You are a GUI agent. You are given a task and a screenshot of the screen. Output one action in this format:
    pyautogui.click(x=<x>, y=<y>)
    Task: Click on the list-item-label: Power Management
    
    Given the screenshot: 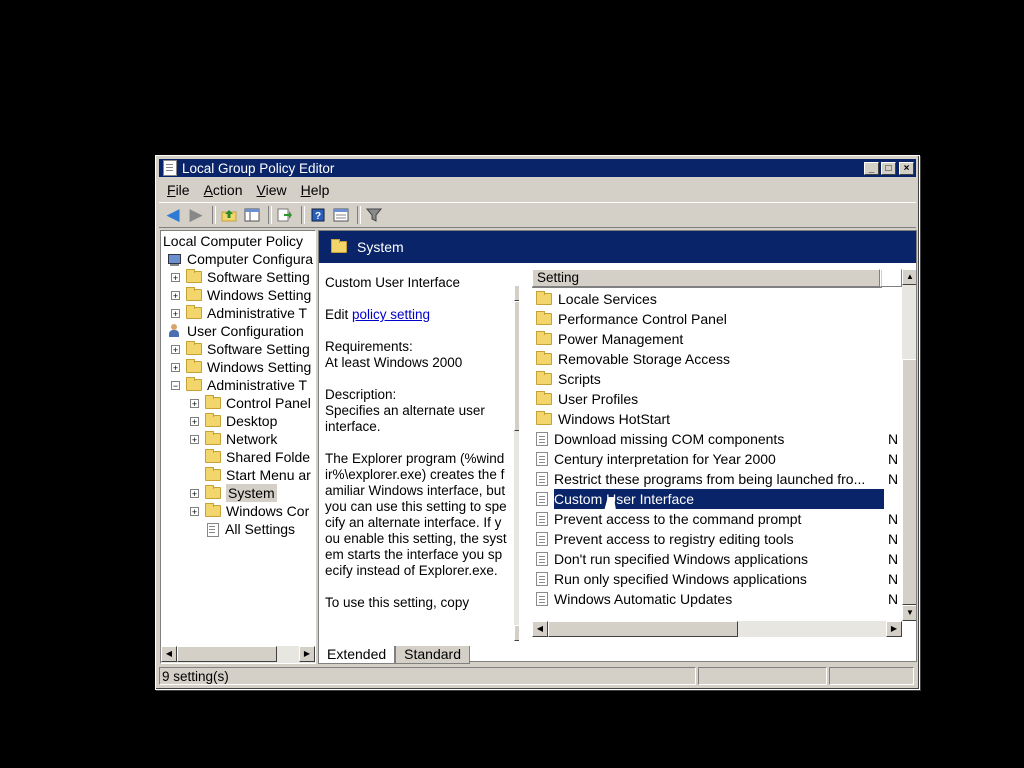 What is the action you would take?
    pyautogui.click(x=621, y=339)
    